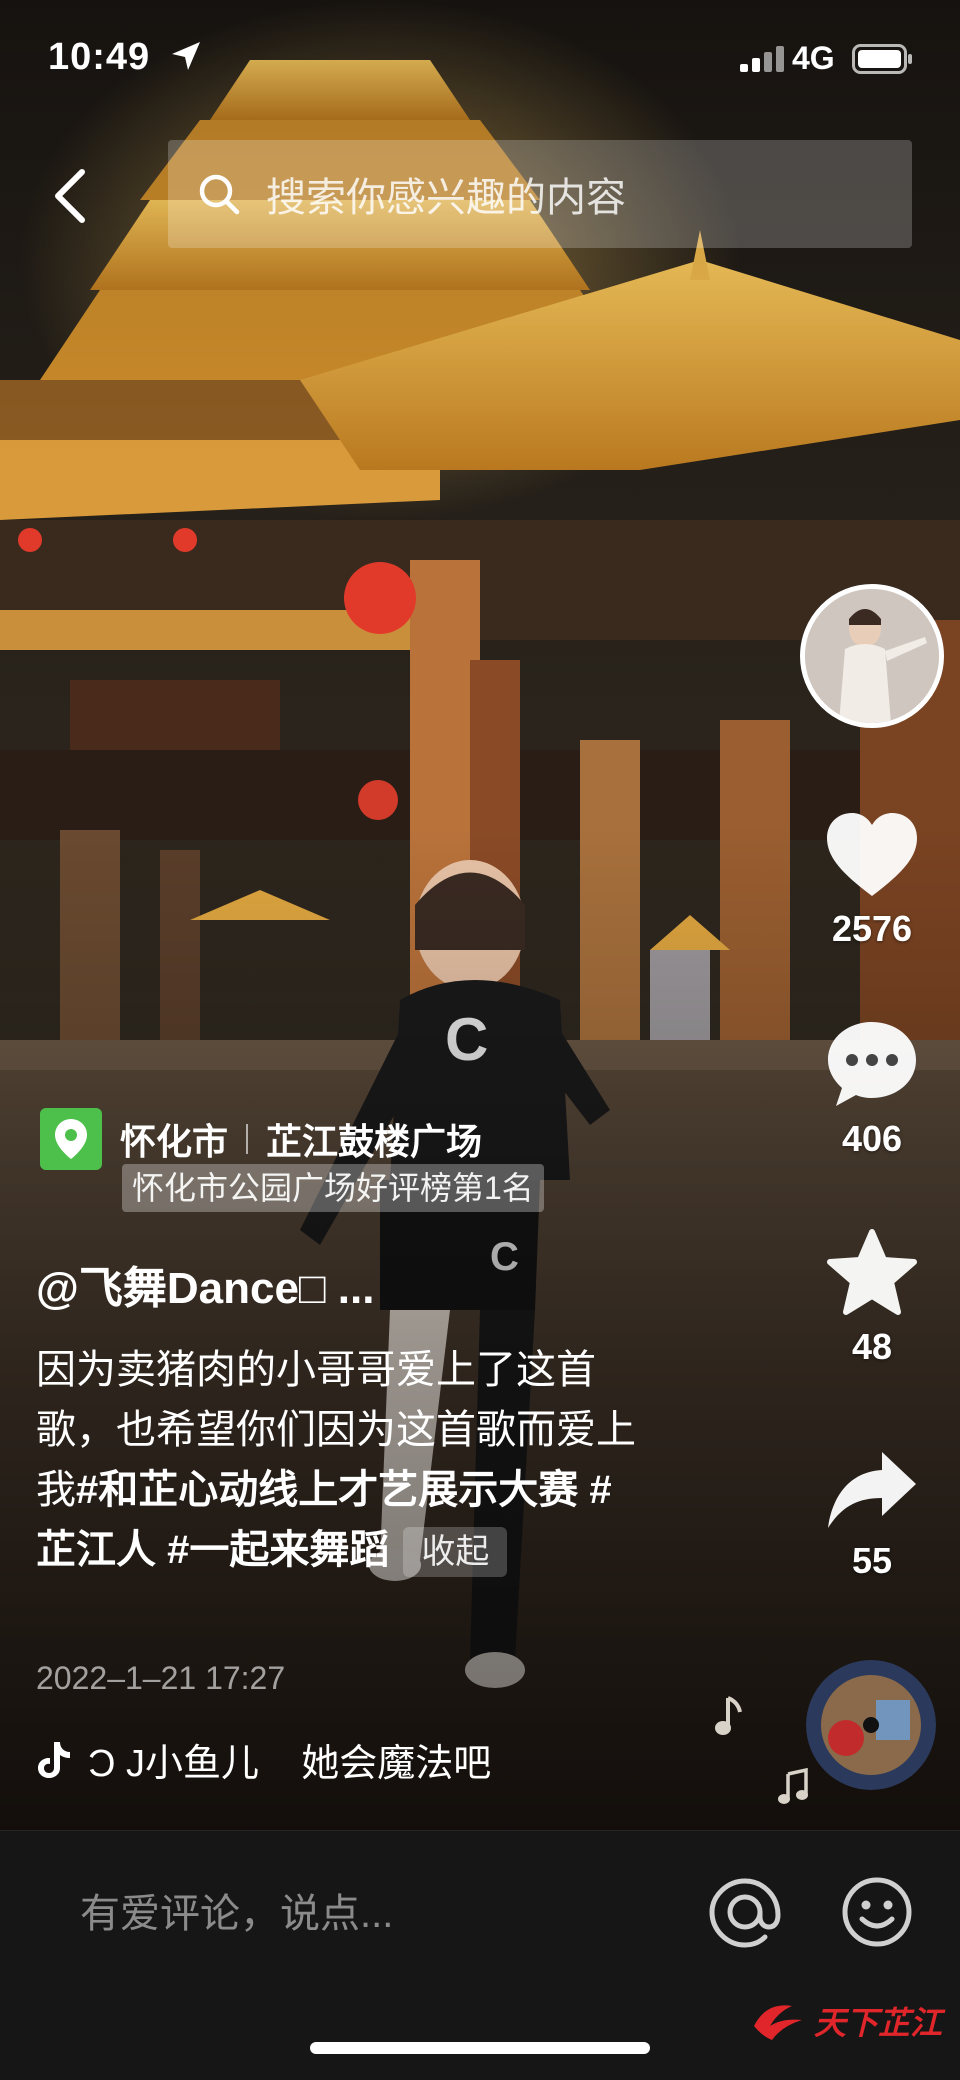  I want to click on collapse-button: 收起, so click(455, 1552).